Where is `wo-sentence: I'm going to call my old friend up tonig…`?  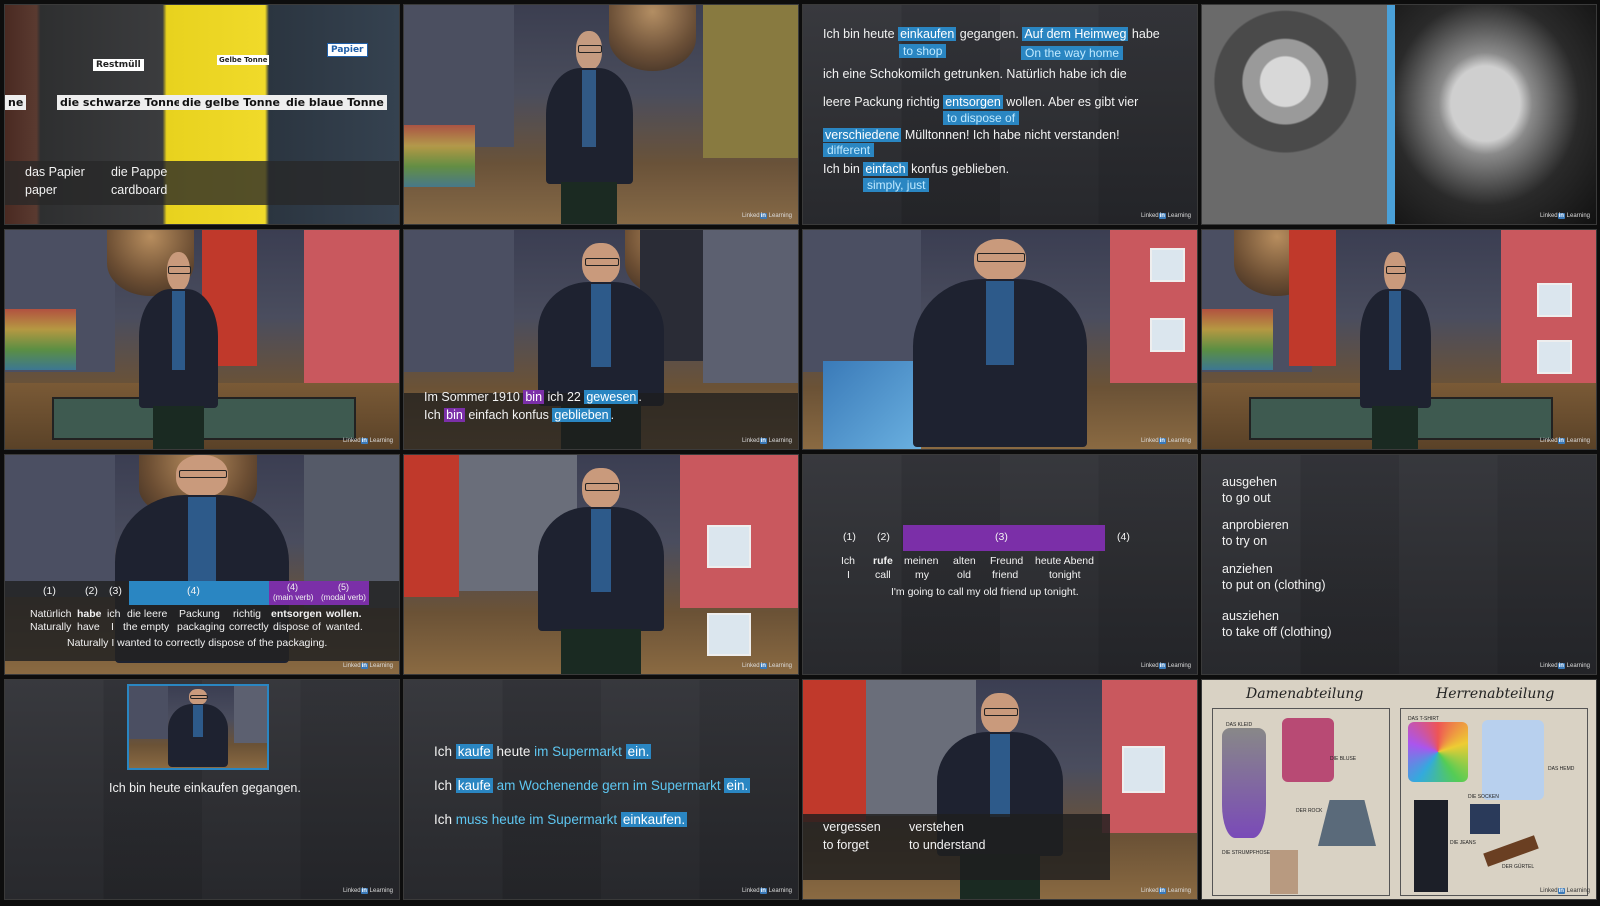
wo-sentence: I'm going to call my old friend up tonig… is located at coordinates (985, 592).